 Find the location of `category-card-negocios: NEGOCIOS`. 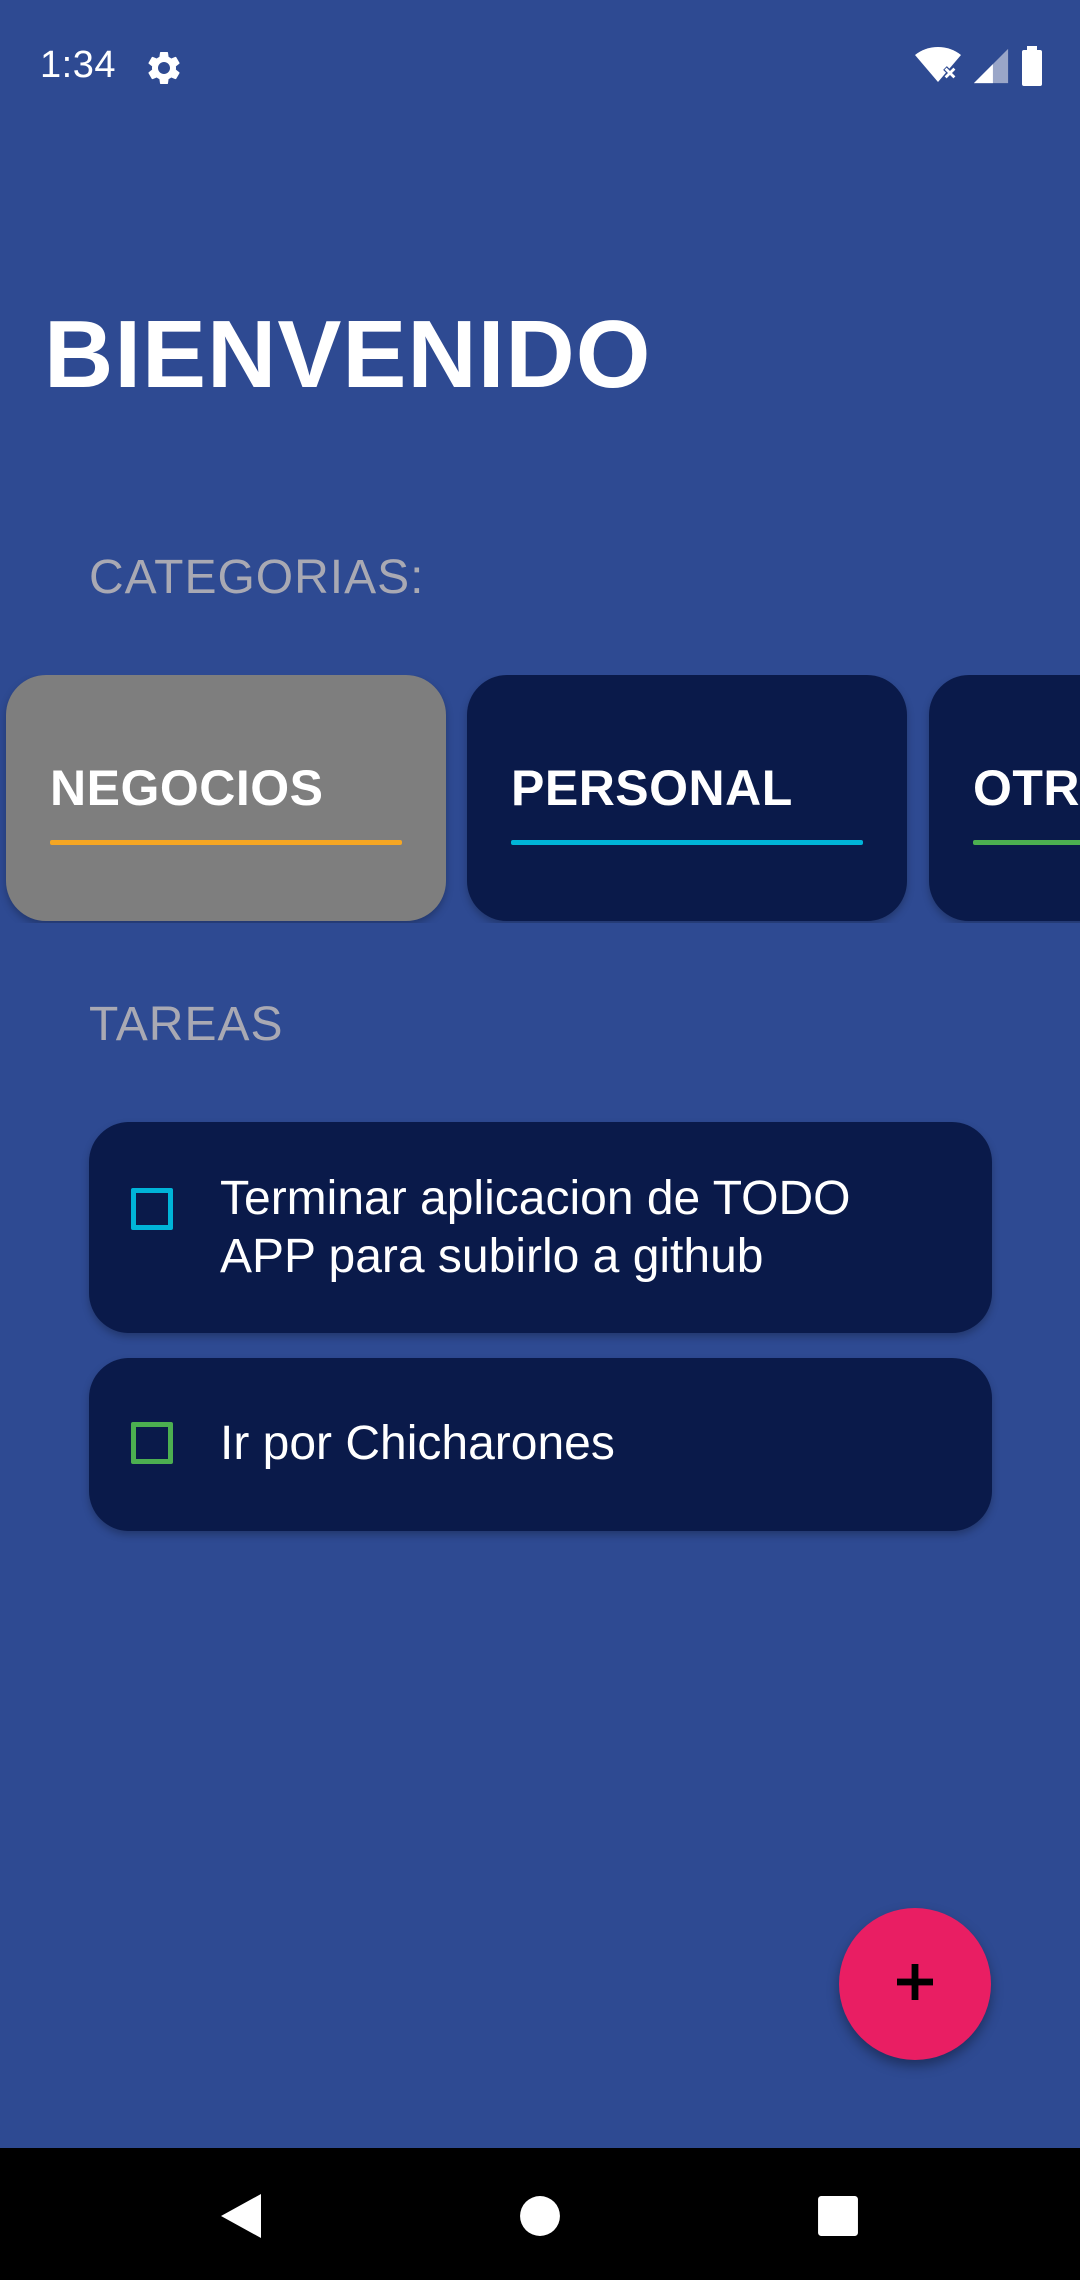

category-card-negocios: NEGOCIOS is located at coordinates (226, 798).